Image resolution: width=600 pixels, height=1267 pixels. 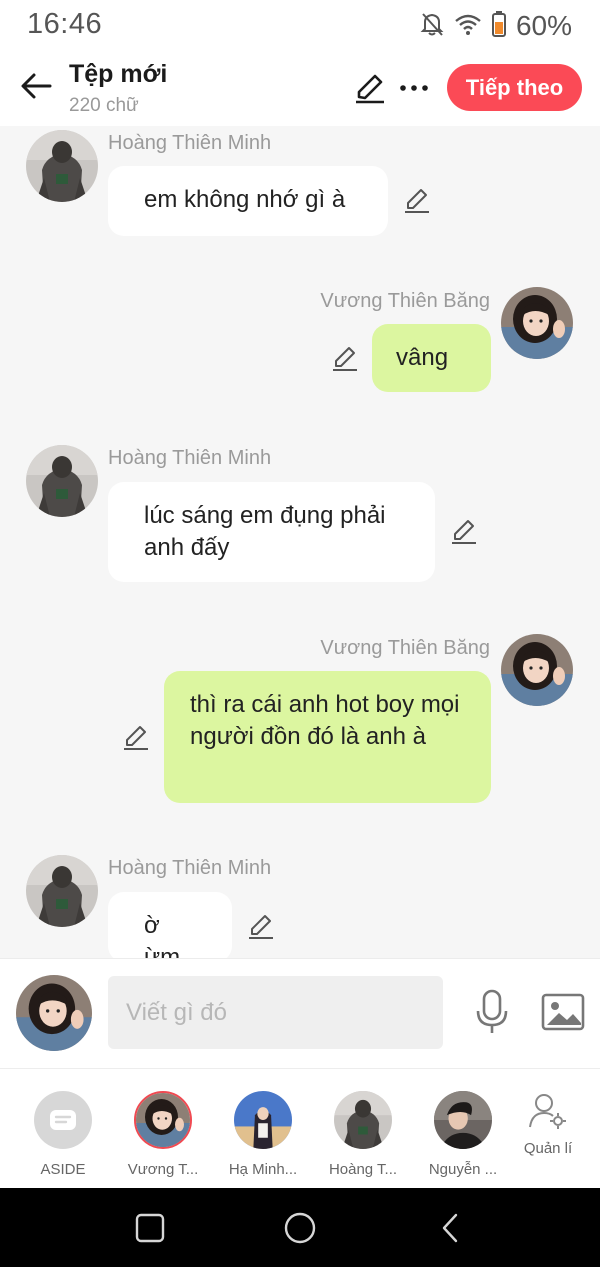 I want to click on page-title: Tệp mới, so click(x=118, y=74).